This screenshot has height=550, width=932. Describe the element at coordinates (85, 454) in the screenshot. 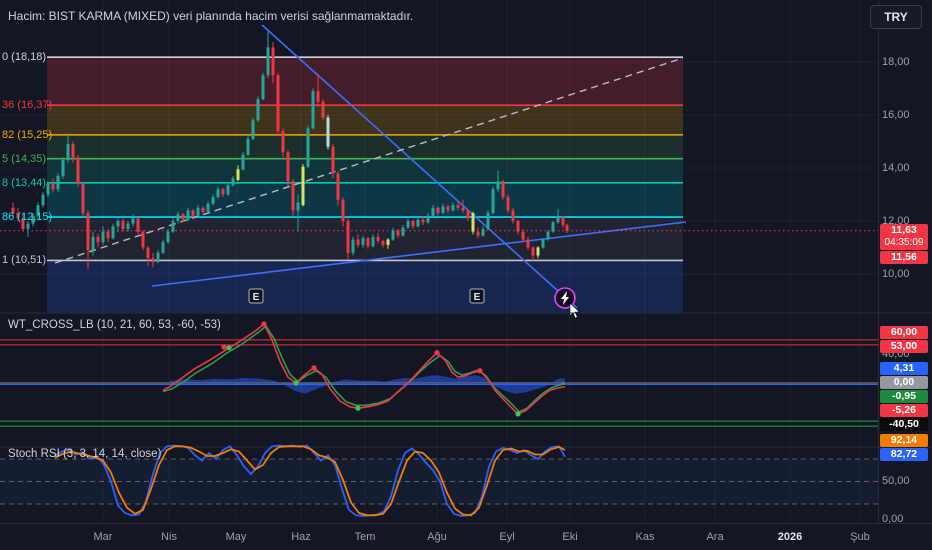

I see `stoch-pane-title: Stoch RSI (3, 3, 14, 14, close)` at that location.